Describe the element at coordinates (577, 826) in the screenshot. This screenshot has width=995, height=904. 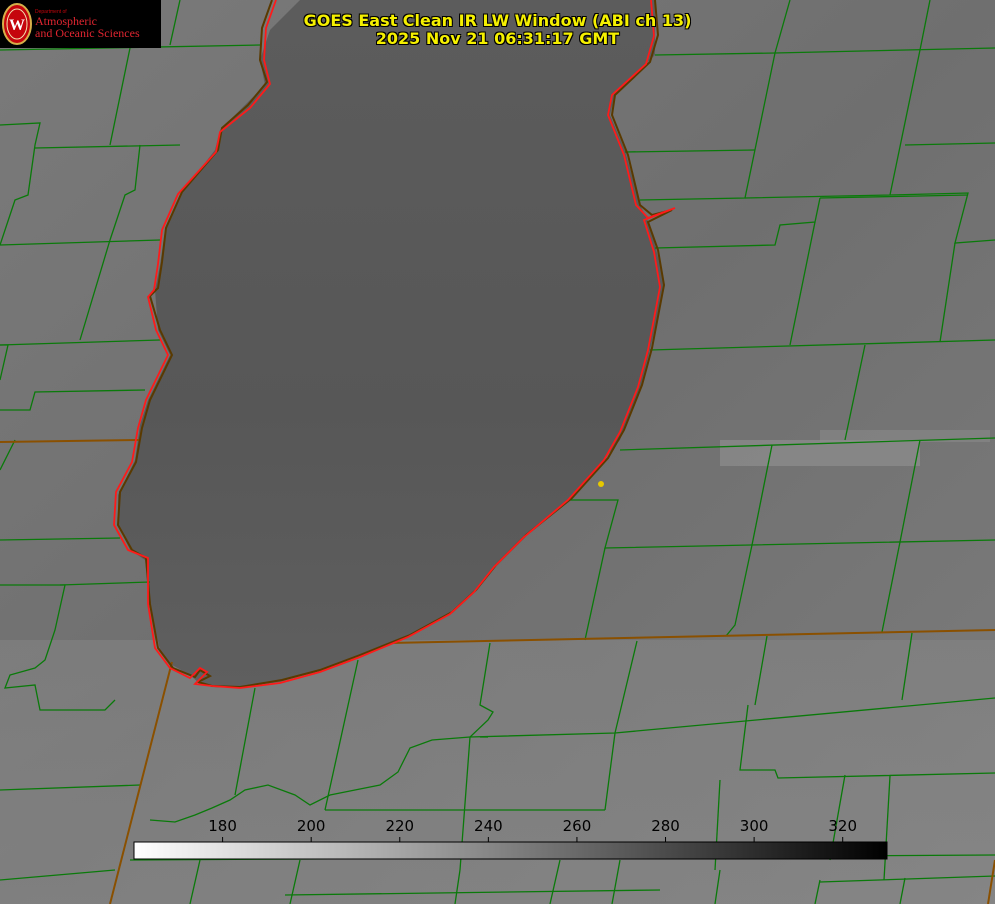
I see `colorbar-tick-label: 260` at that location.